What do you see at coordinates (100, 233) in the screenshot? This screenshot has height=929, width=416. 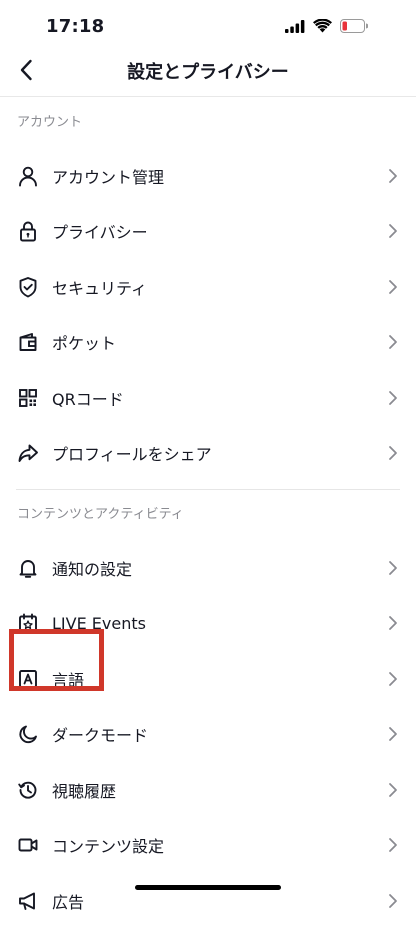 I see `settings-item-label: プライバシー` at bounding box center [100, 233].